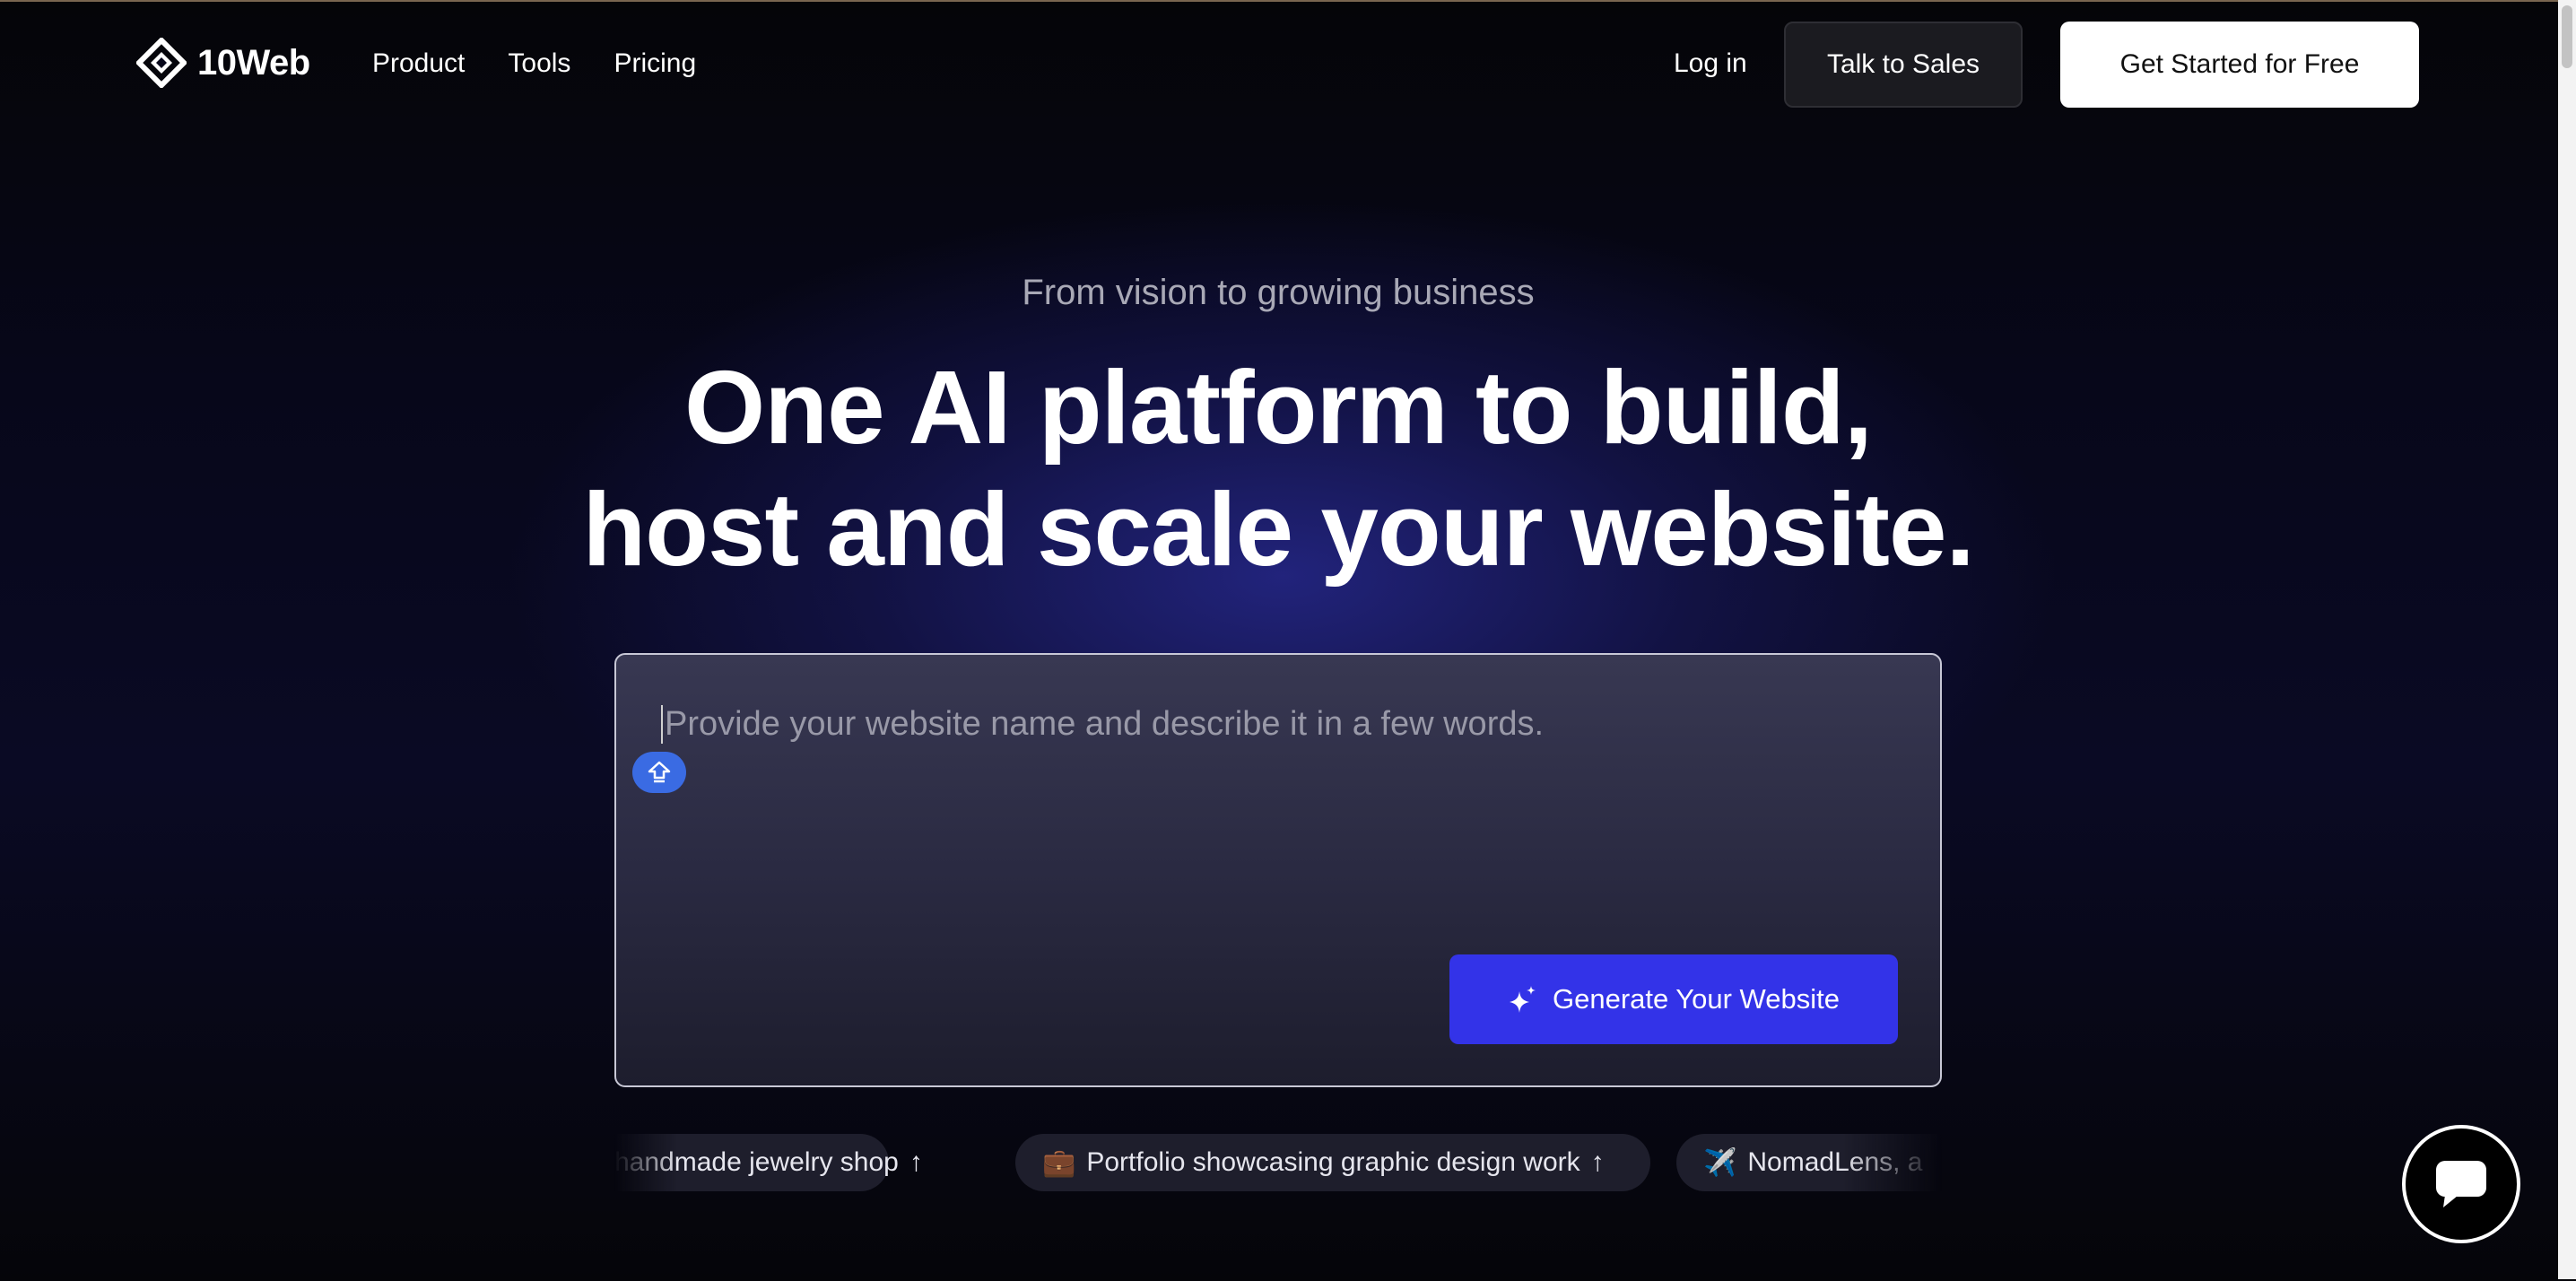  Describe the element at coordinates (756, 1162) in the screenshot. I see `suggestion-text: handmade jewelry shop` at that location.